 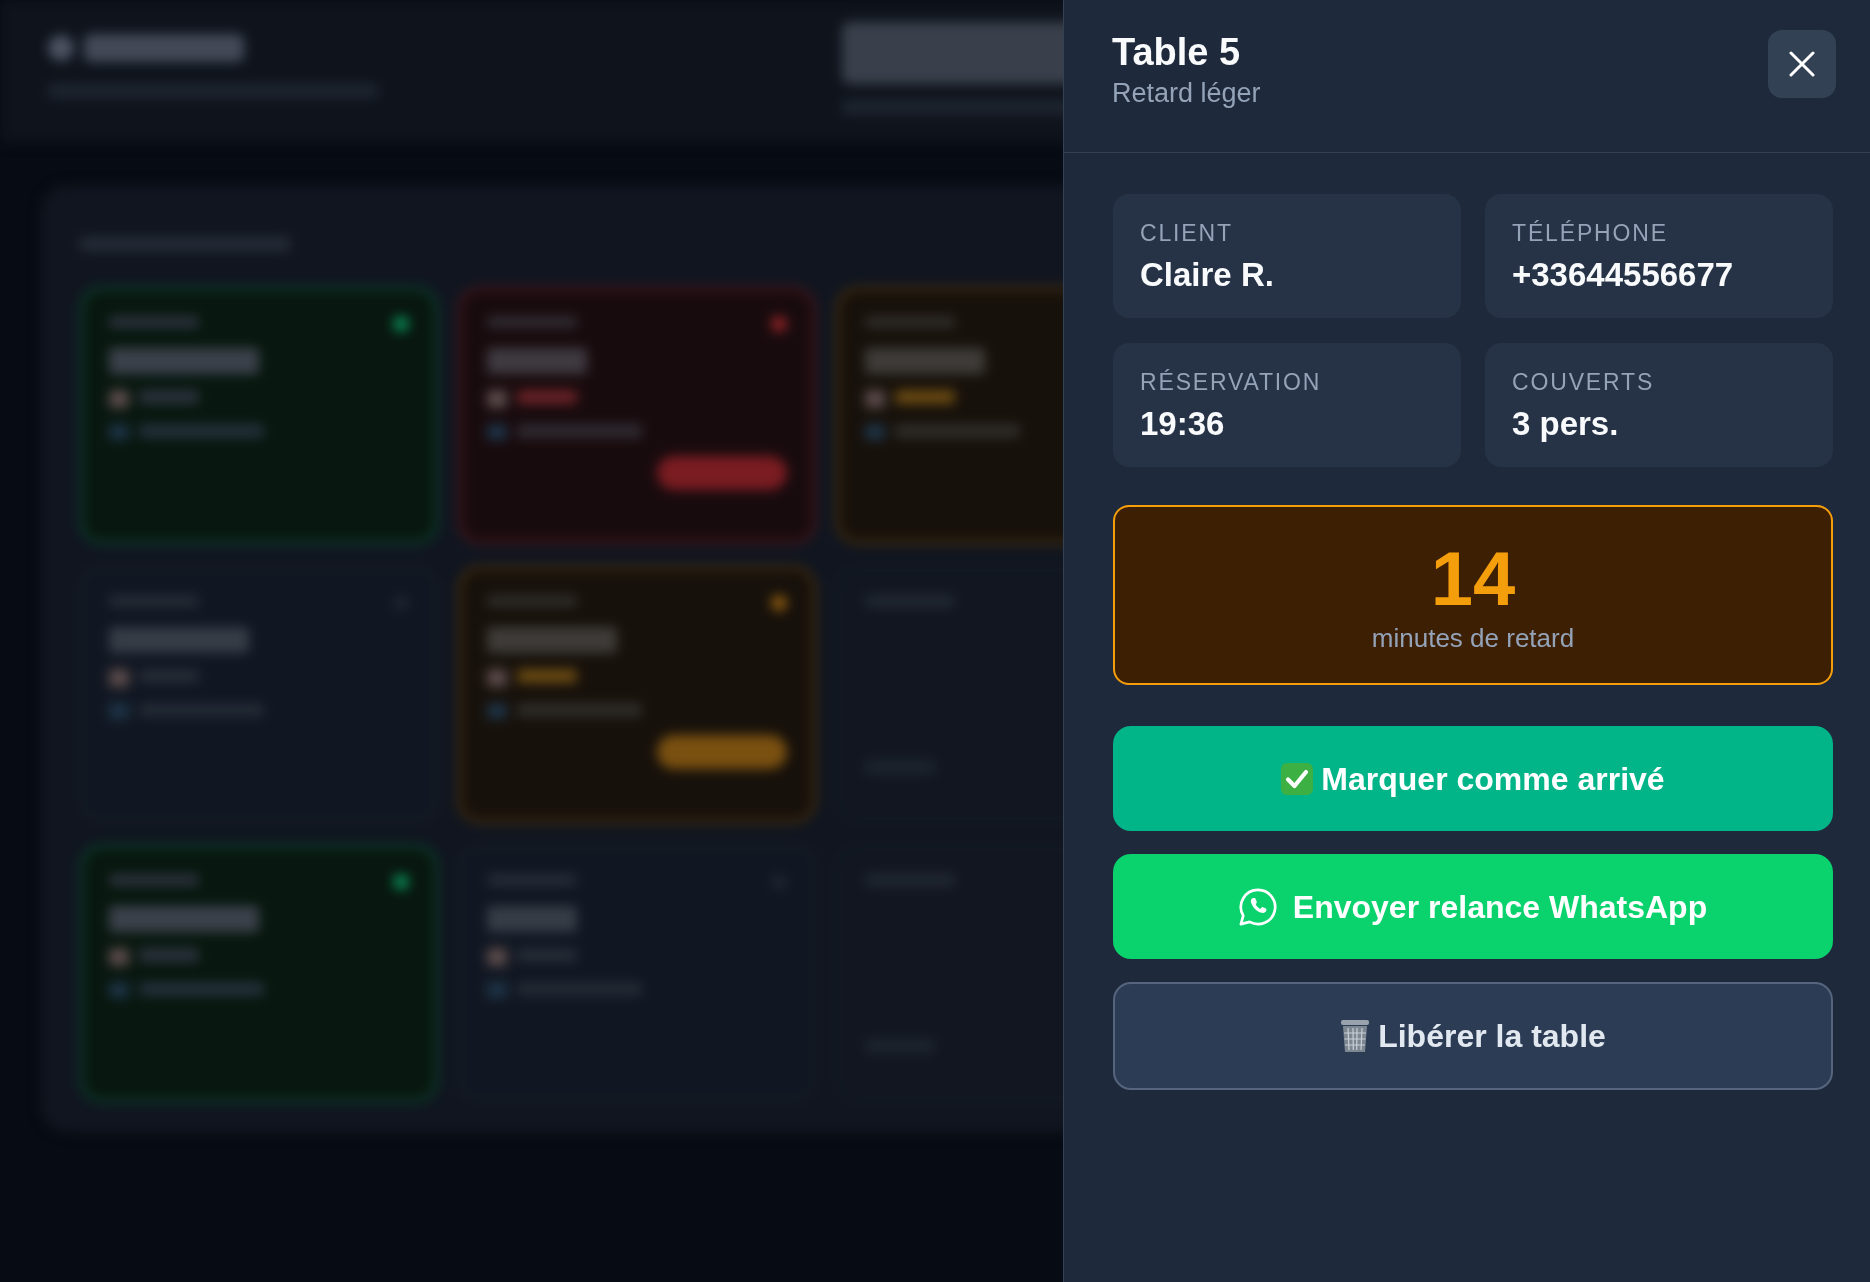 I want to click on reminder-button: Envoyer relance WhatsApp, so click(x=1473, y=906).